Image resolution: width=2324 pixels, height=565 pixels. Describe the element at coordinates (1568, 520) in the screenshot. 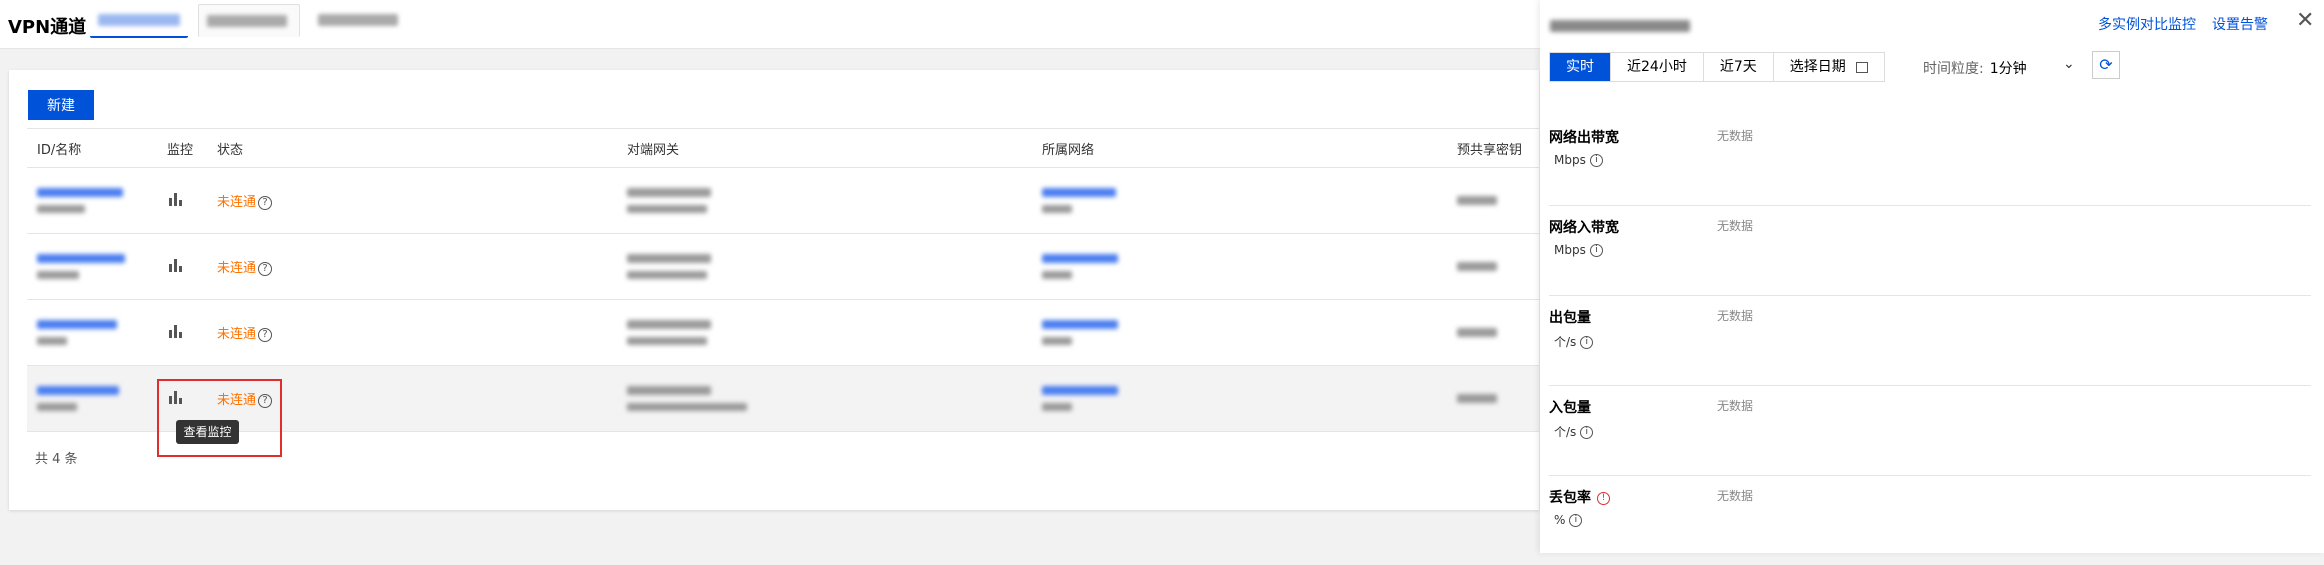

I see `metric-unit: % i` at that location.